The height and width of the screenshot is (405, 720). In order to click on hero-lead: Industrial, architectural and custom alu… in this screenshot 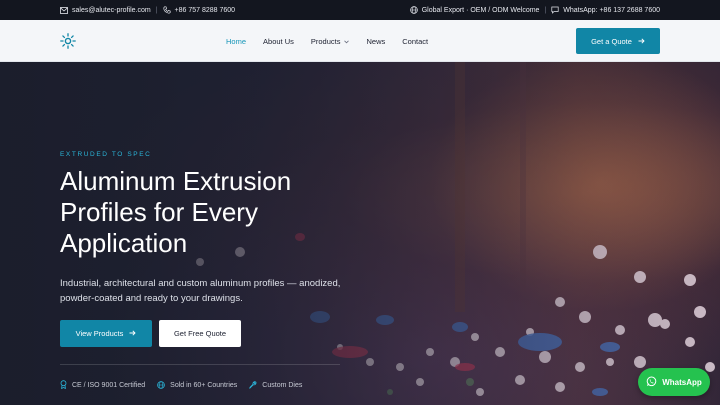, I will do `click(200, 291)`.